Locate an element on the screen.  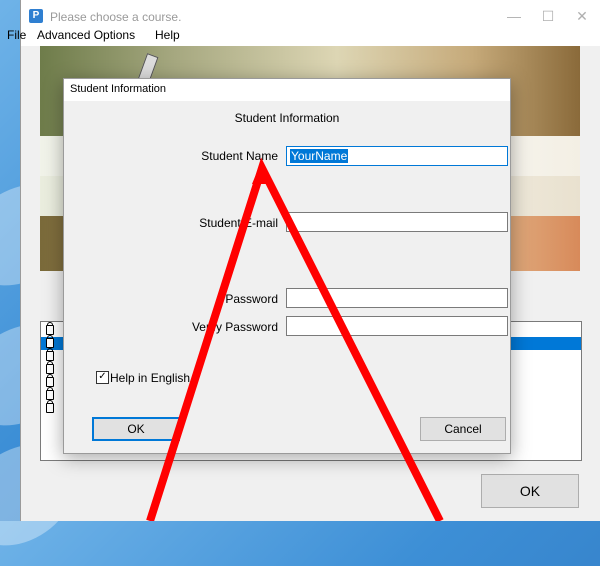
menu-help: Help is located at coordinates (167, 35).